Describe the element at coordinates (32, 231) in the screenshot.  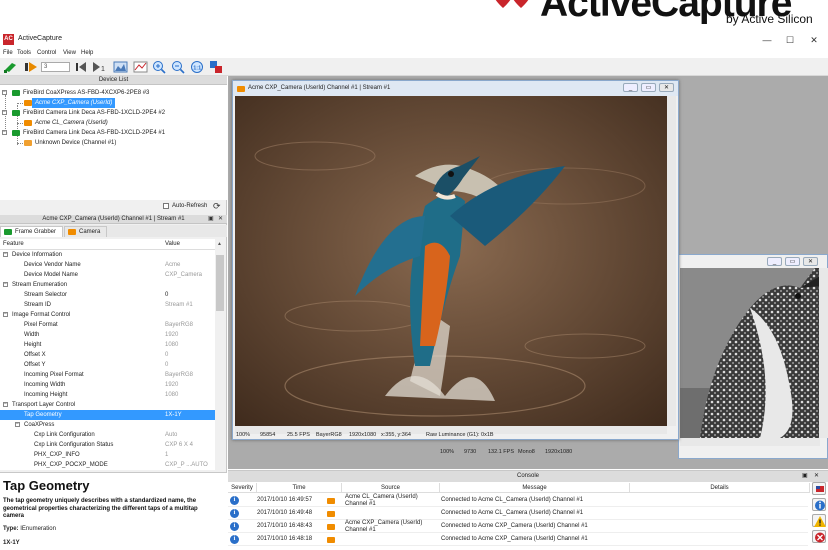
I see `tab-frame-grabber: Frame Grabber` at that location.